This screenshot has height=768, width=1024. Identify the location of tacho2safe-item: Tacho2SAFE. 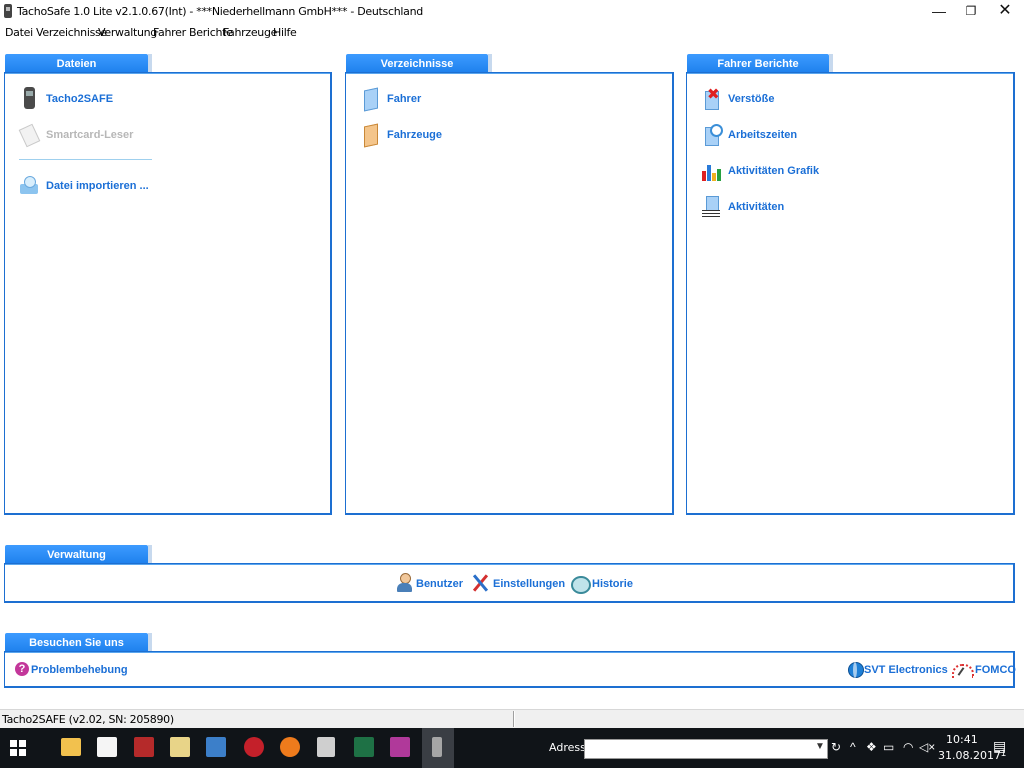
(66, 99).